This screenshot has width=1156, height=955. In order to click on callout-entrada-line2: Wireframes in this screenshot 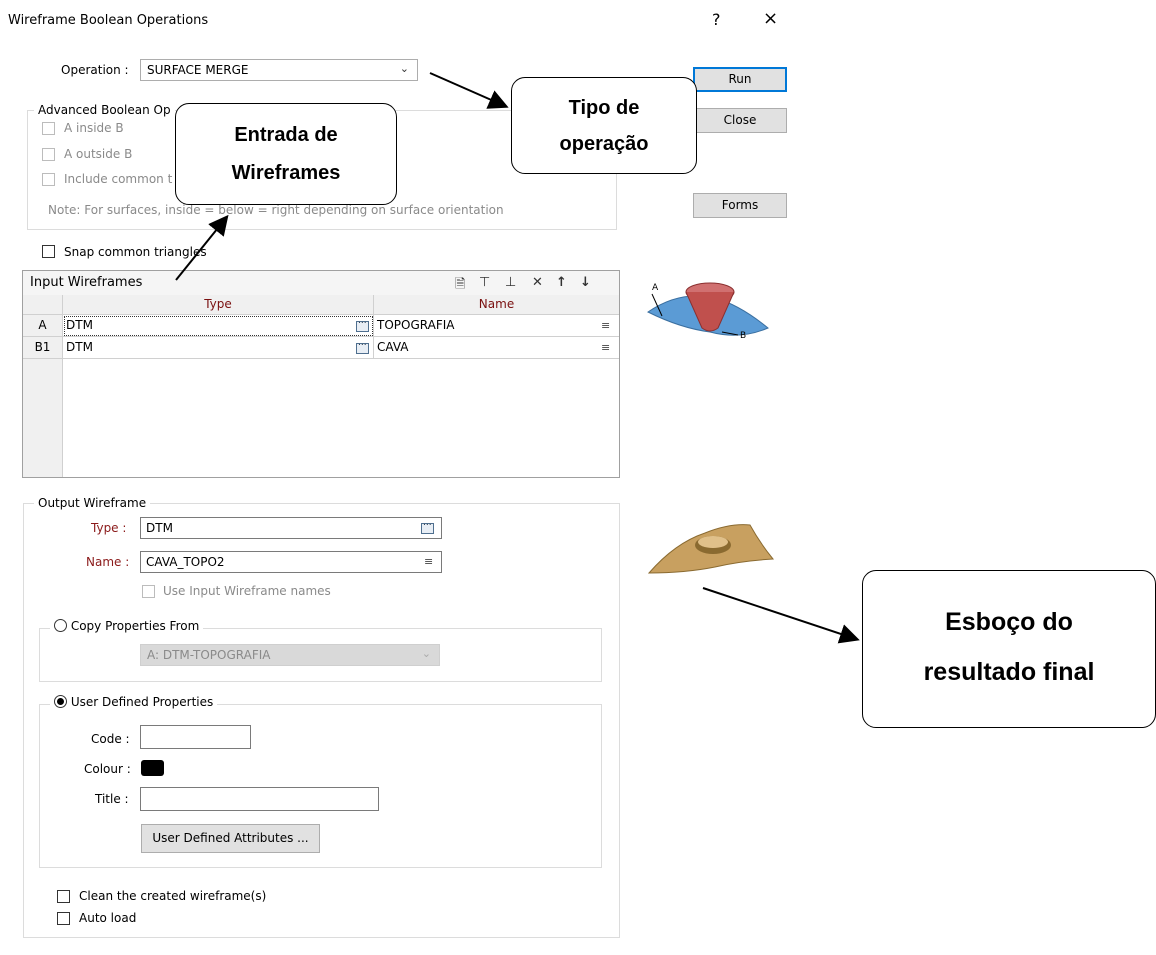, I will do `click(286, 173)`.